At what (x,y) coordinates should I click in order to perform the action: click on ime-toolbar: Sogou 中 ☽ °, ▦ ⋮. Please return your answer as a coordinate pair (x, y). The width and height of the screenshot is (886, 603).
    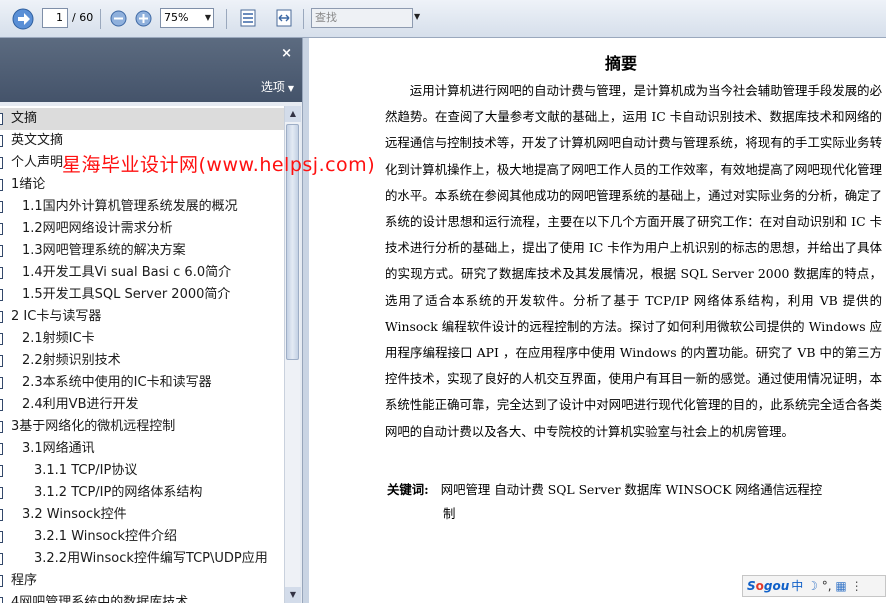
    Looking at the image, I should click on (814, 586).